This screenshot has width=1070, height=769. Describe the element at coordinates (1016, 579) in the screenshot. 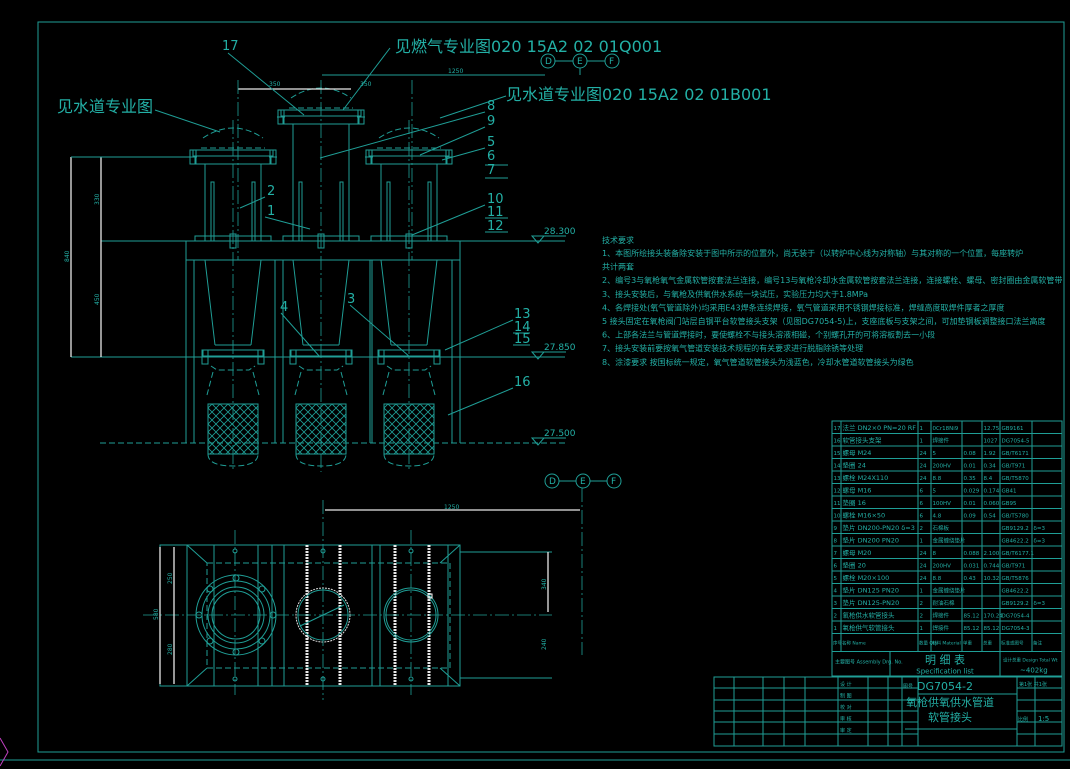

I see `bom-cell: GB/T5876` at that location.